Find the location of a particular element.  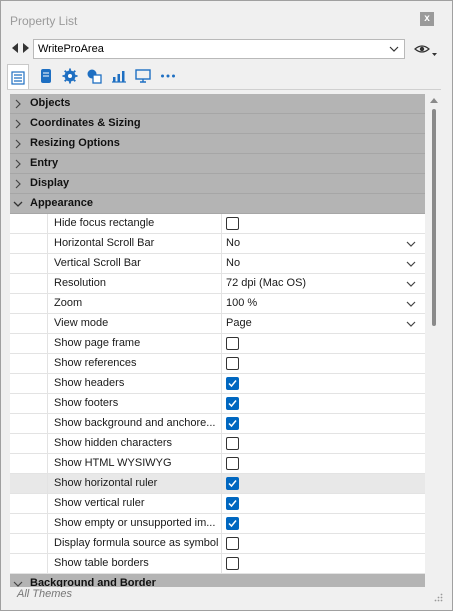

scrollbar-thumb is located at coordinates (434, 217).